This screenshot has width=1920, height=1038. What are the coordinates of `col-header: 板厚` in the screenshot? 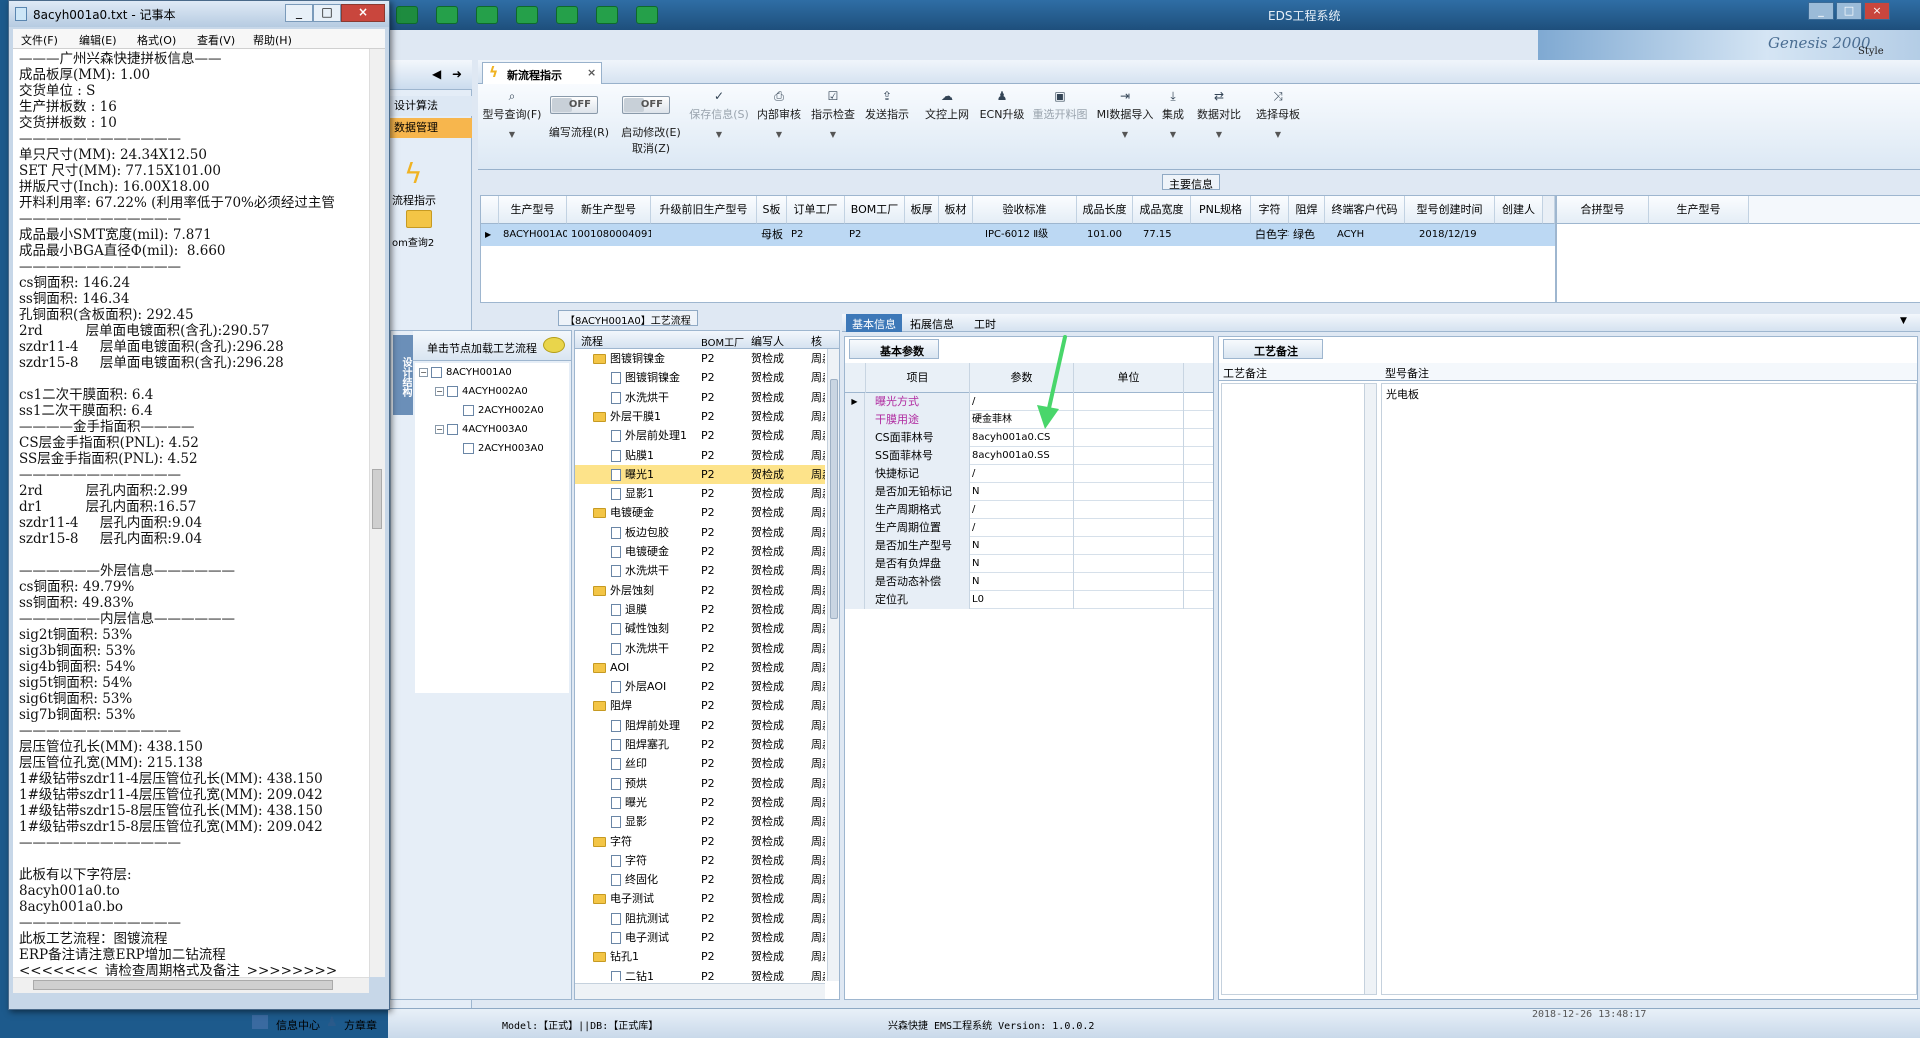 It's located at (922, 210).